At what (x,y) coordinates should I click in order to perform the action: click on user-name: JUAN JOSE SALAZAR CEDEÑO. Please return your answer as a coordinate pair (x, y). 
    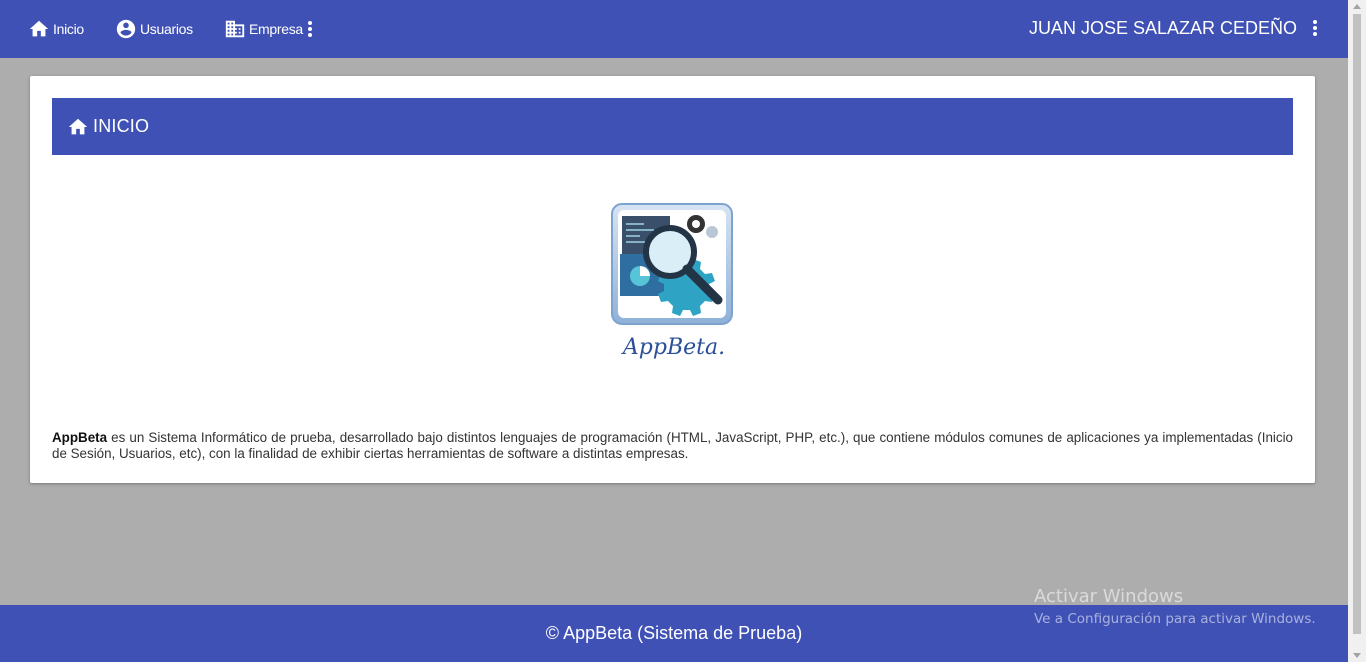
    Looking at the image, I should click on (1163, 28).